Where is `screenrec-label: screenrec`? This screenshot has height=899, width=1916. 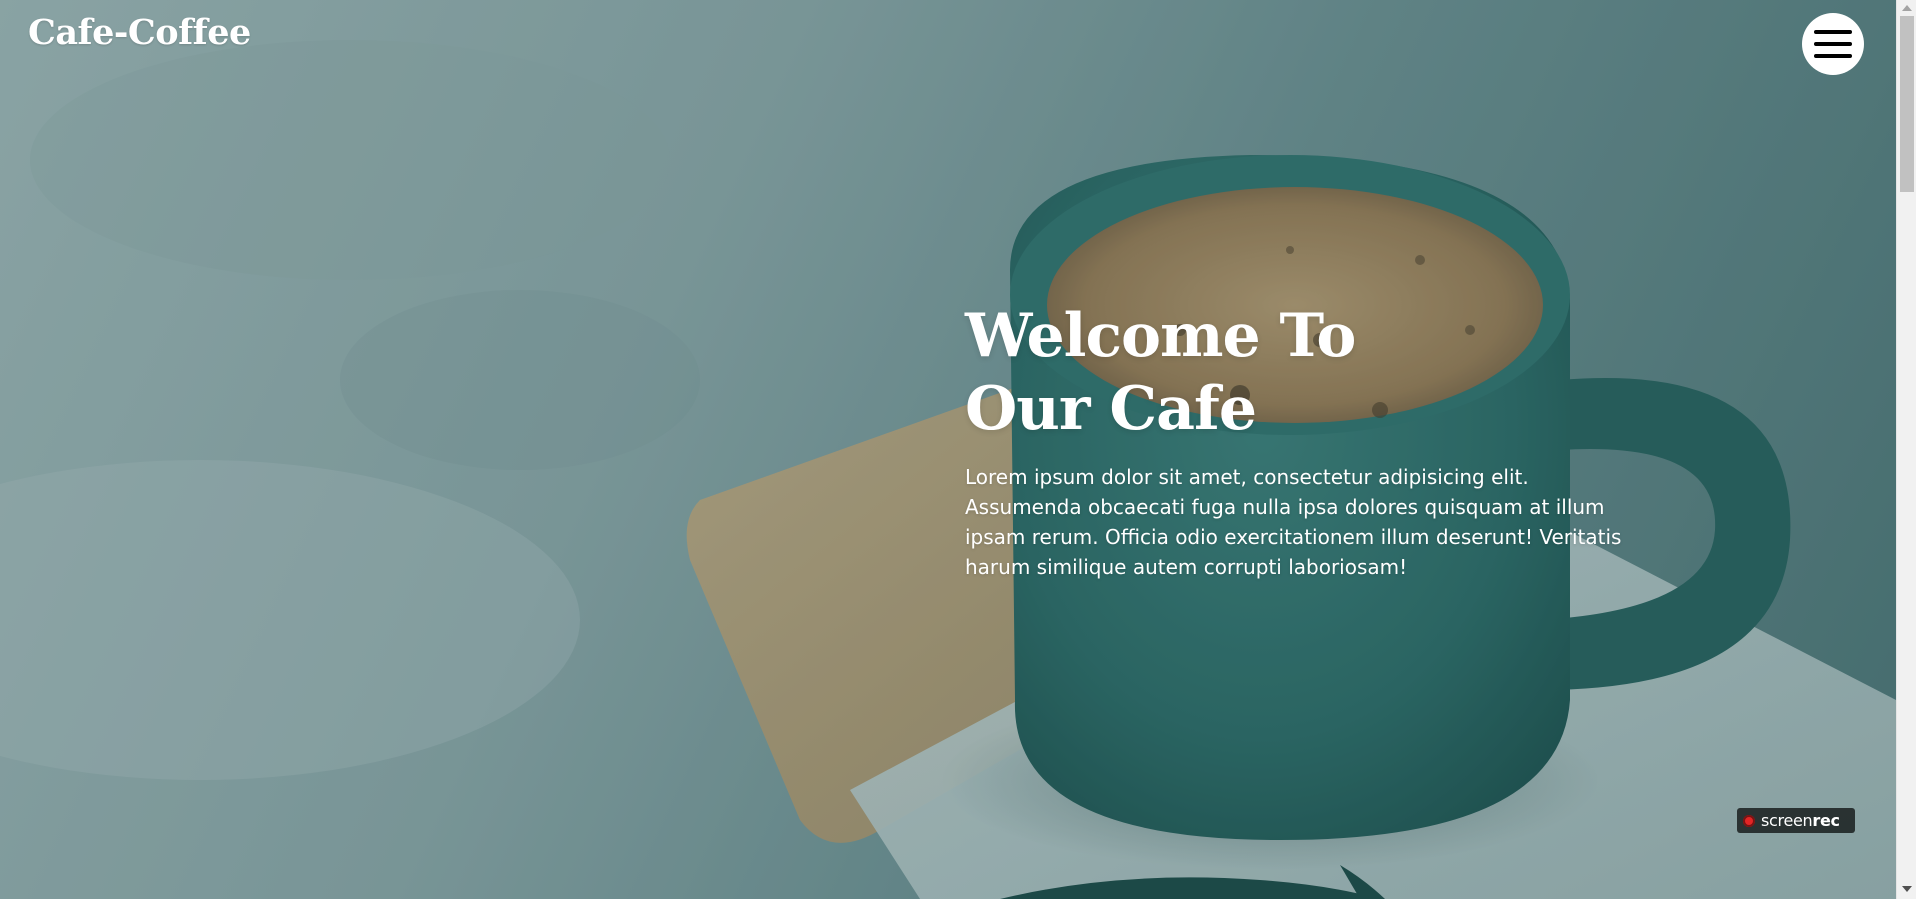
screenrec-label: screenrec is located at coordinates (1800, 820).